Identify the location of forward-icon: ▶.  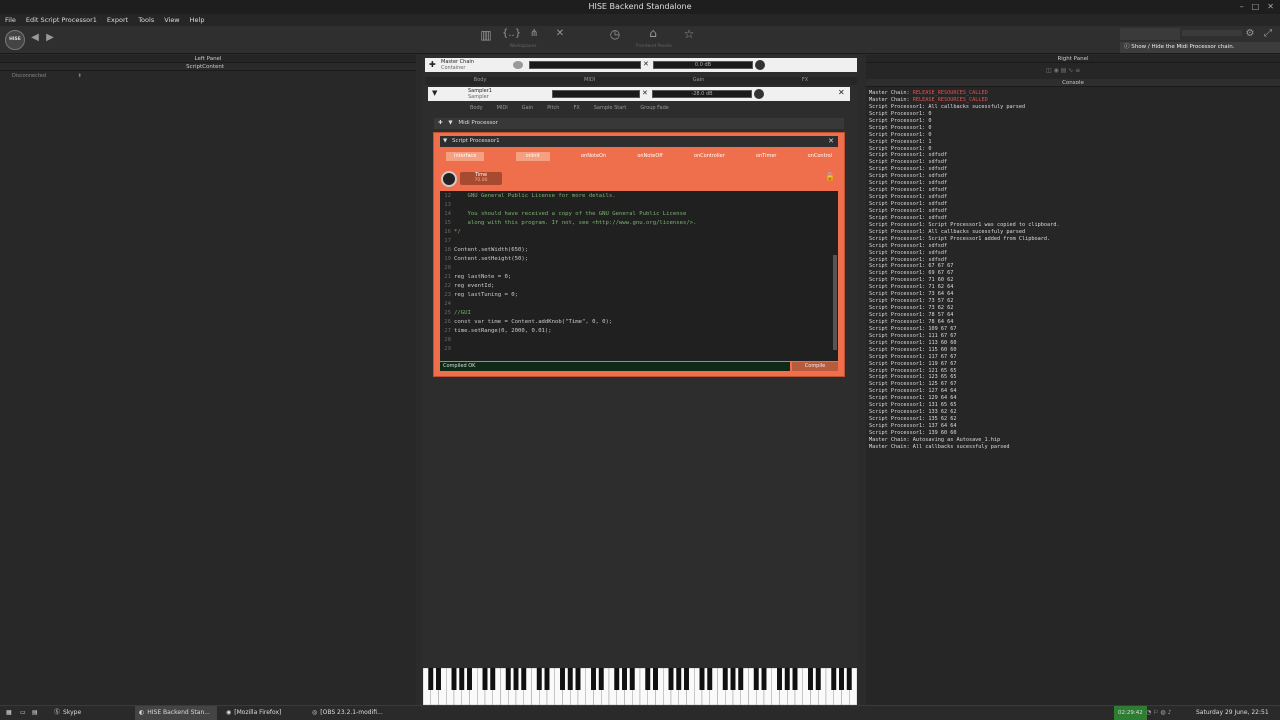
(50, 37).